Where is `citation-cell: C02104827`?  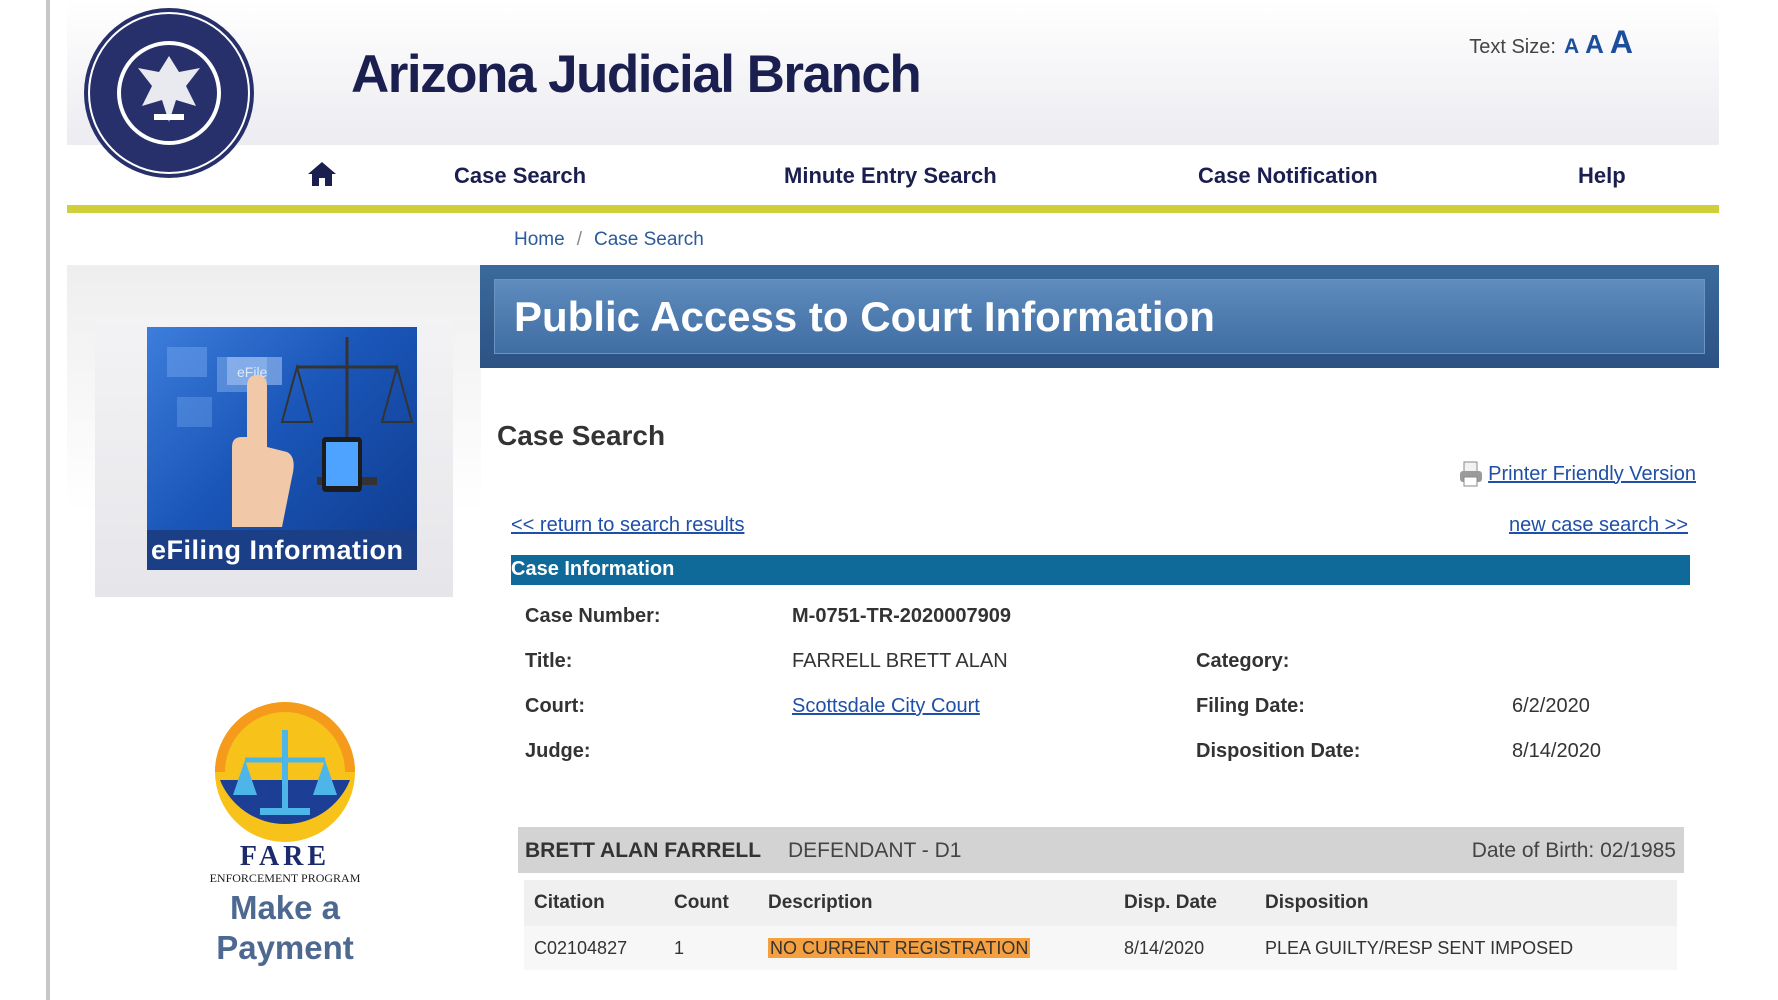
citation-cell: C02104827 is located at coordinates (594, 948).